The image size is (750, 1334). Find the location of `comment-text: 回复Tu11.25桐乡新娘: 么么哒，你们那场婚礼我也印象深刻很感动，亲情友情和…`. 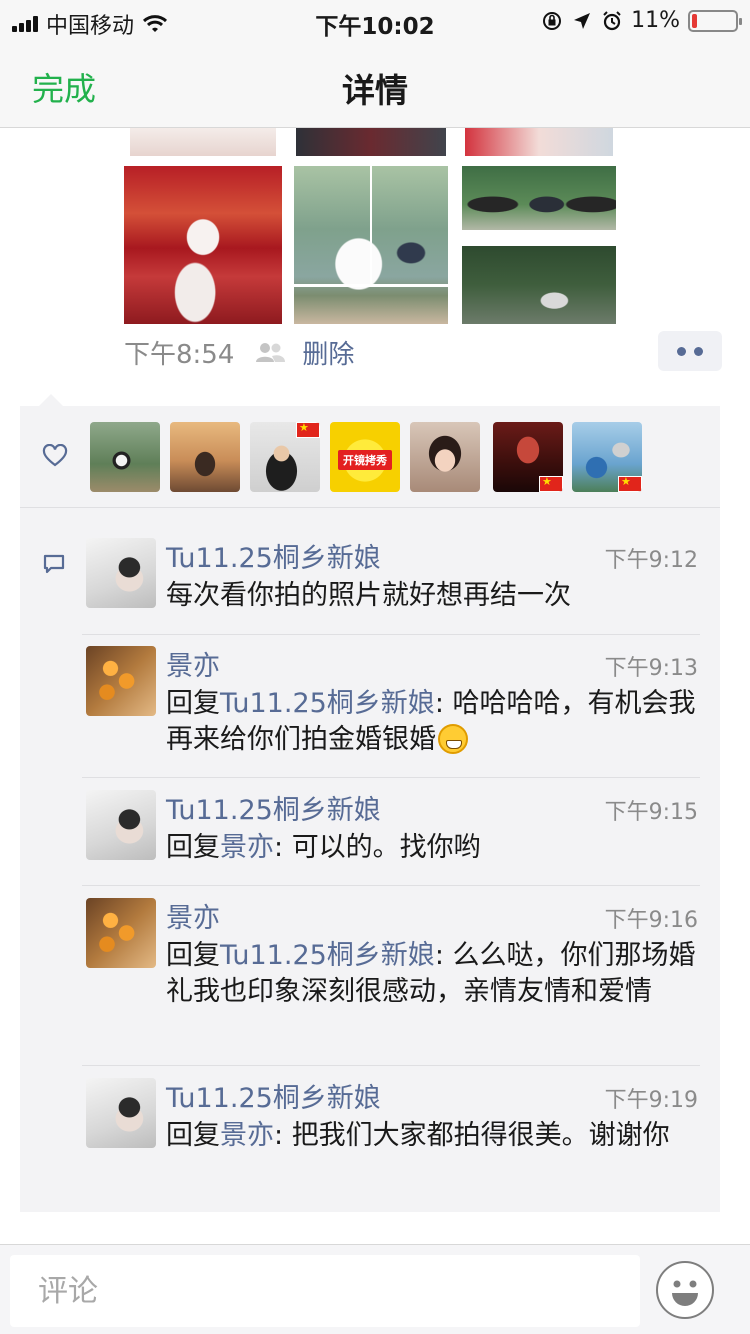

comment-text: 回复Tu11.25桐乡新娘: 么么哒，你们那场婚礼我也印象深刻很感动，亲情友情和… is located at coordinates (436, 974).